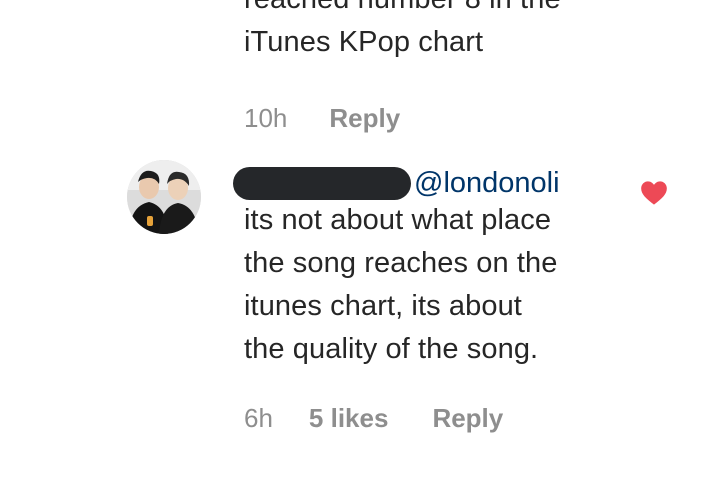  What do you see at coordinates (467, 418) in the screenshot?
I see `reply-button: Reply` at bounding box center [467, 418].